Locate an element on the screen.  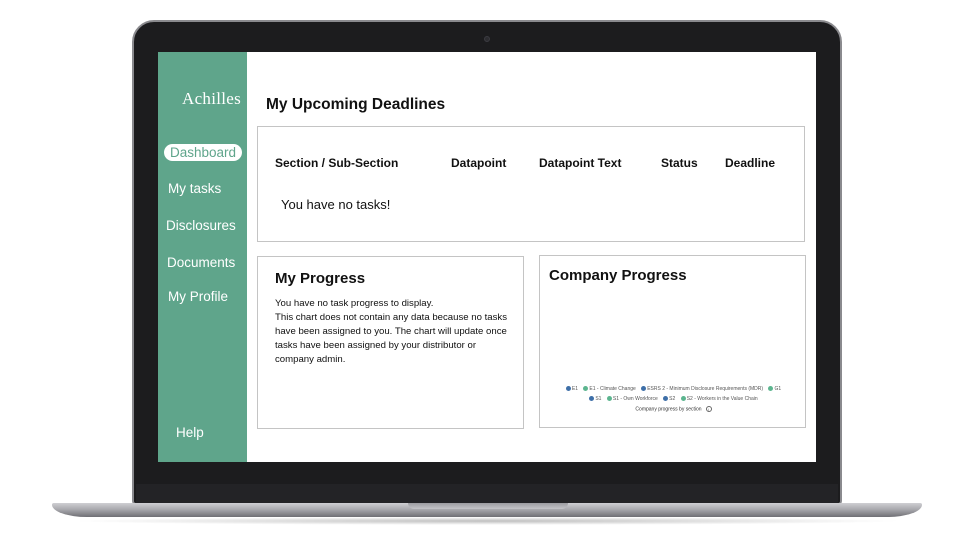
legend-item-g1: G1 is located at coordinates (774, 389).